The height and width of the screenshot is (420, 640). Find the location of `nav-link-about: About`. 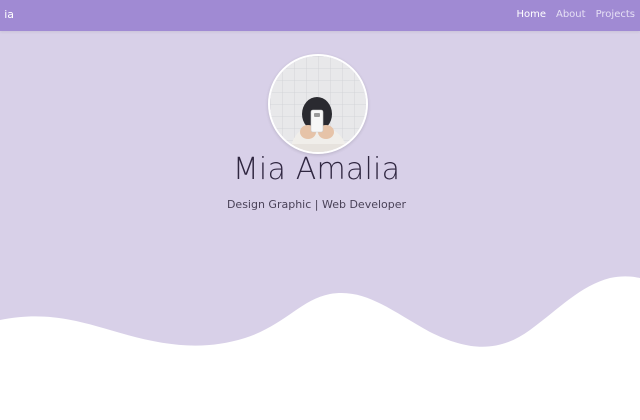

nav-link-about: About is located at coordinates (571, 14).